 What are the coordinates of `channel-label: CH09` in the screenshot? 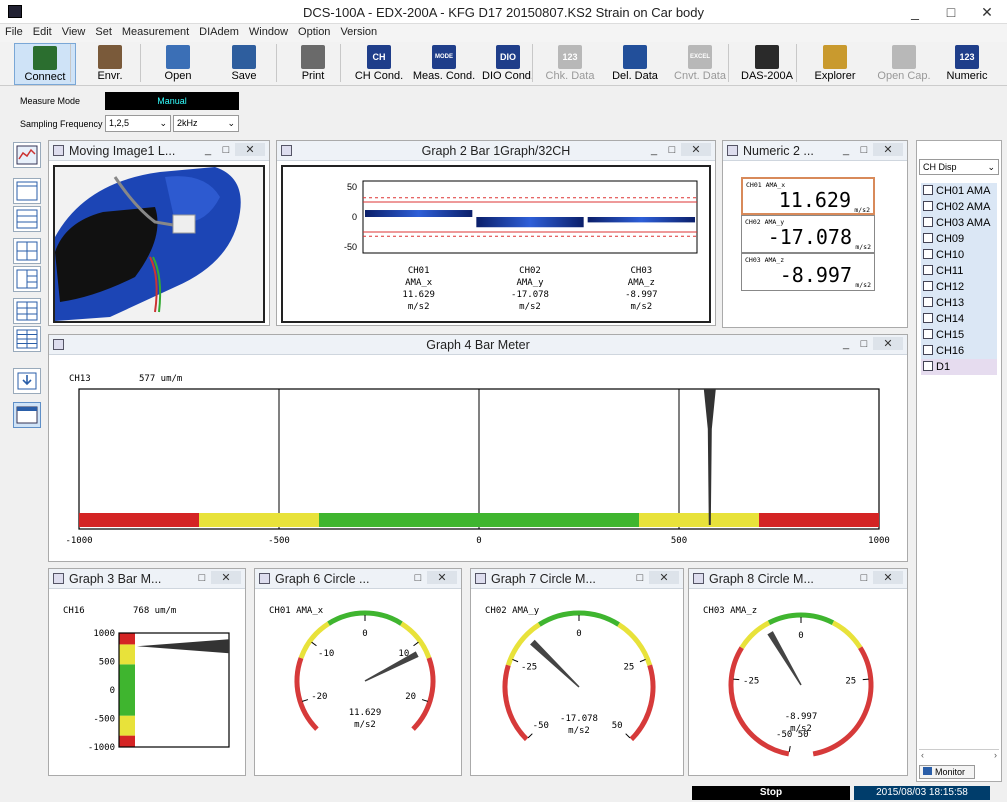 It's located at (950, 239).